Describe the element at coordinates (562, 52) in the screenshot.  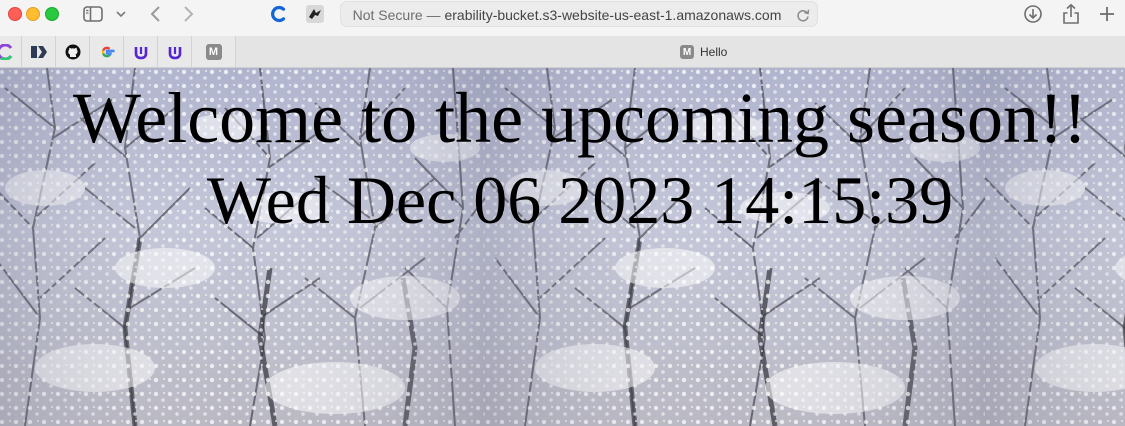
I see `tab-bar: M M Hello` at that location.